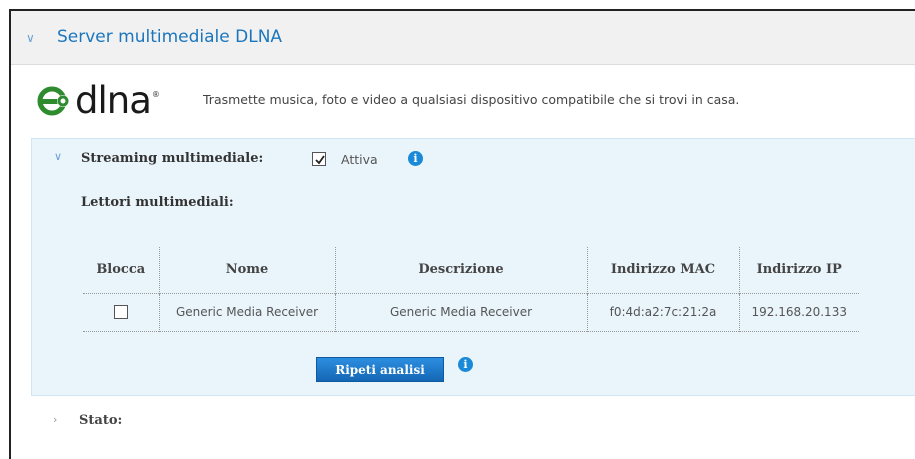 The height and width of the screenshot is (459, 915). Describe the element at coordinates (798, 270) in the screenshot. I see `column-header-ip: Indirizzo IP` at that location.